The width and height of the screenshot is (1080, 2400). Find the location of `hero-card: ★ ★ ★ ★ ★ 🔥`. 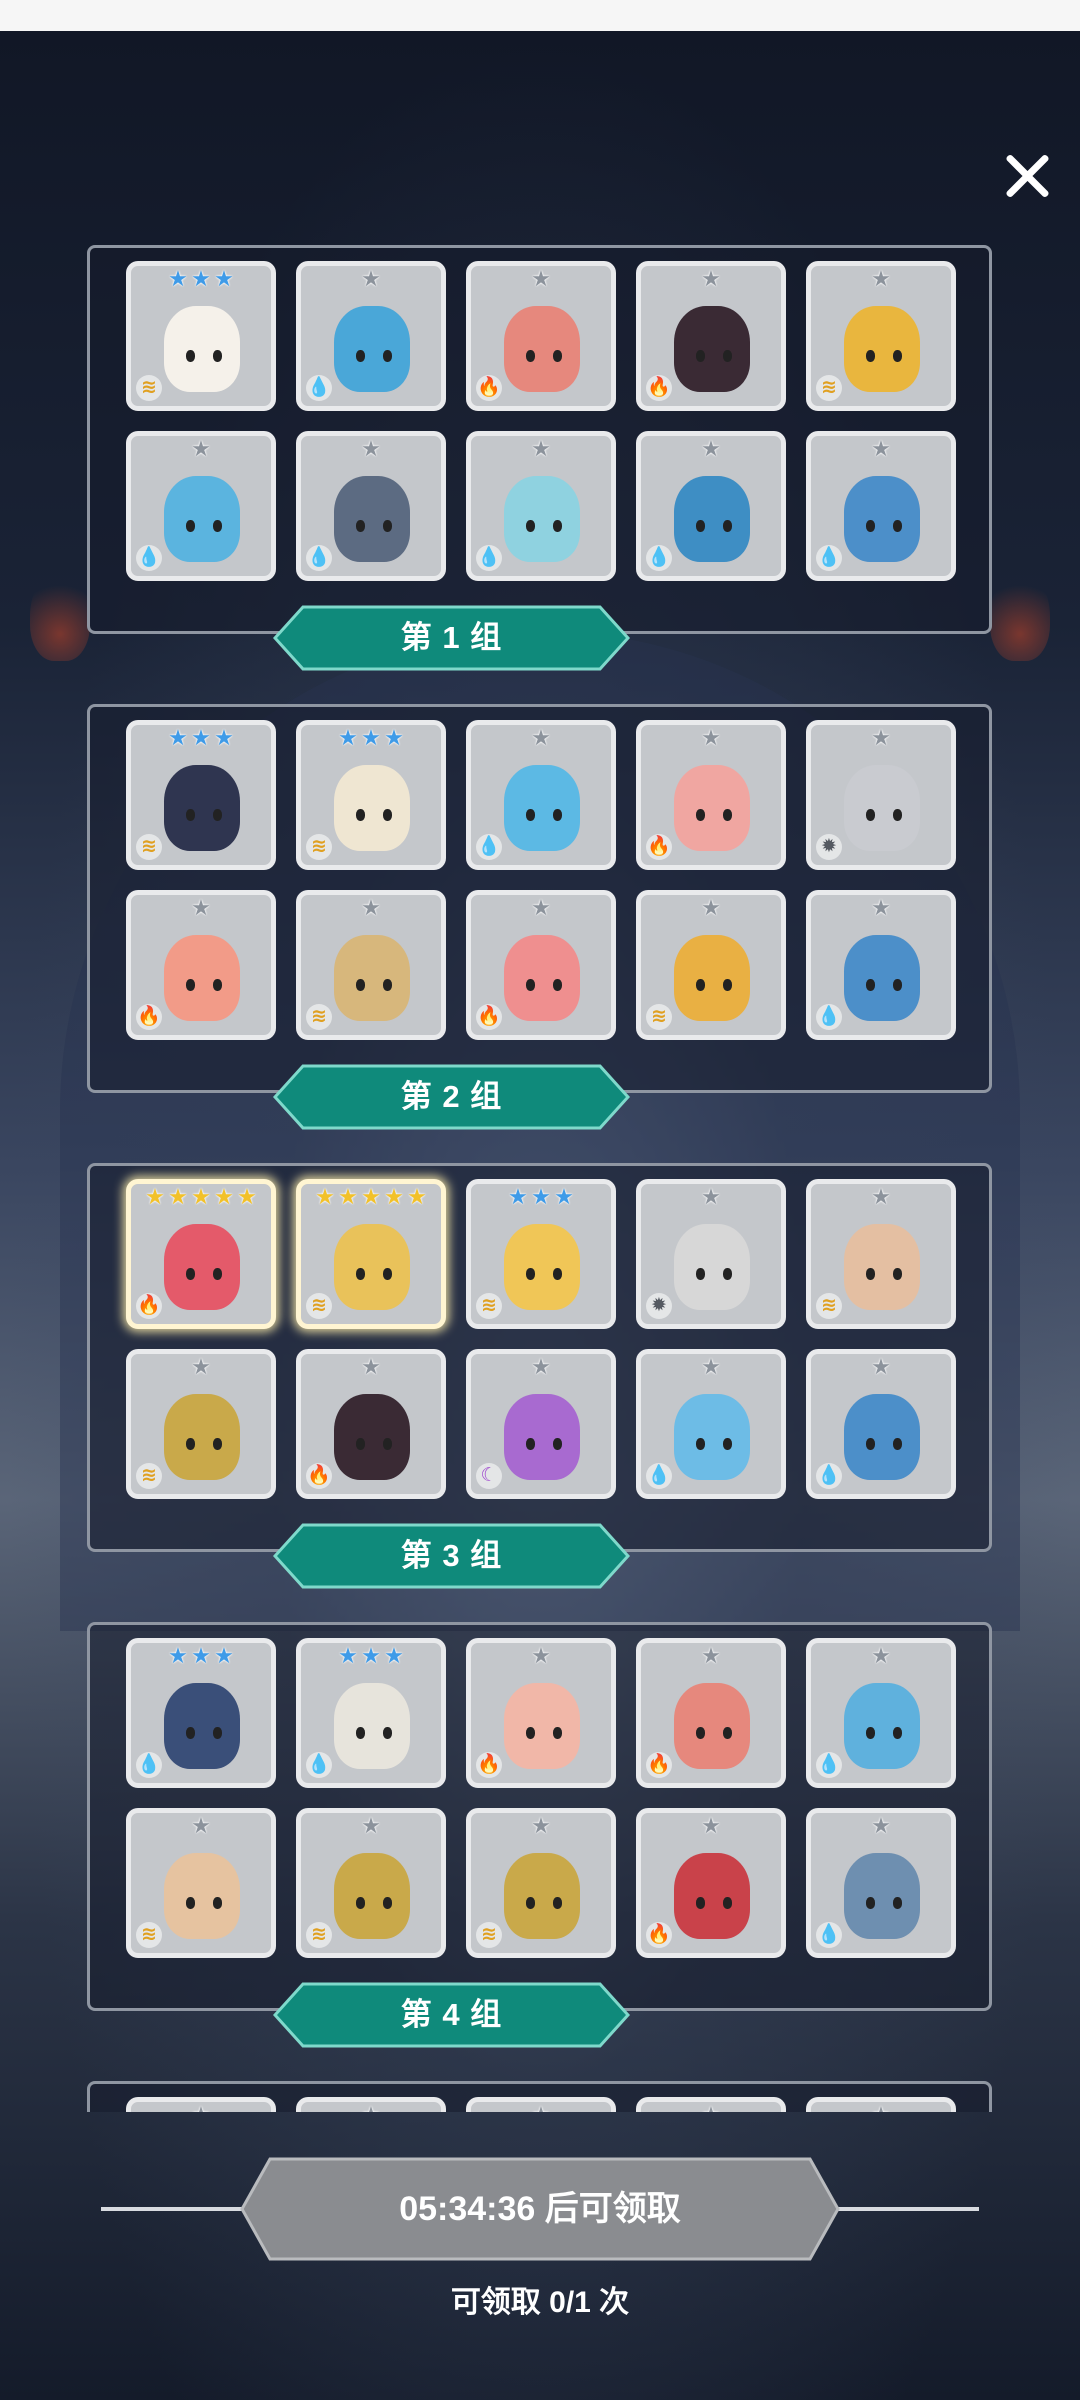

hero-card: ★ ★ ★ ★ ★ 🔥 is located at coordinates (201, 1254).